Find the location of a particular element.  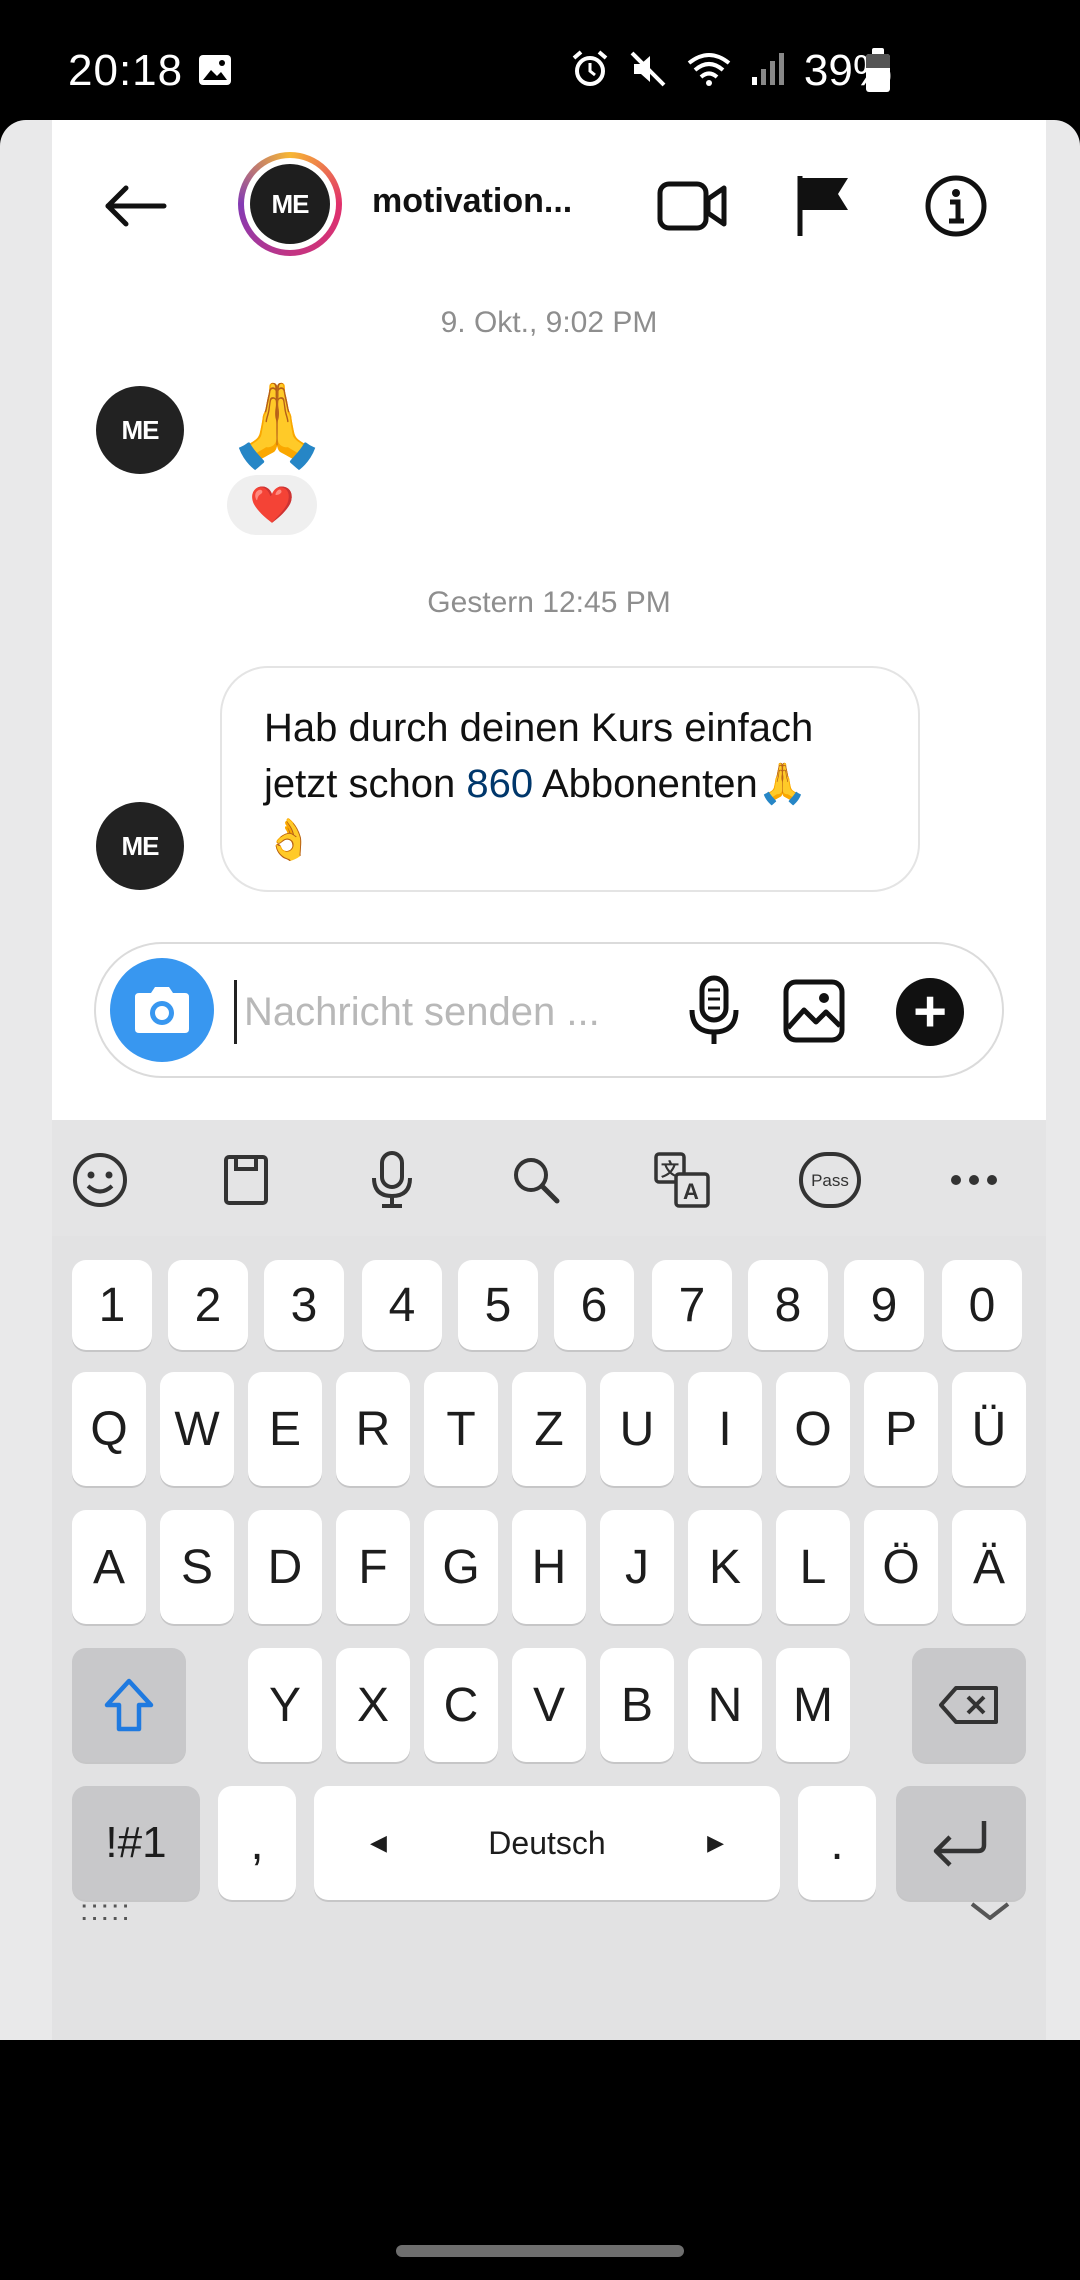

key-2: 2 is located at coordinates (208, 1305).